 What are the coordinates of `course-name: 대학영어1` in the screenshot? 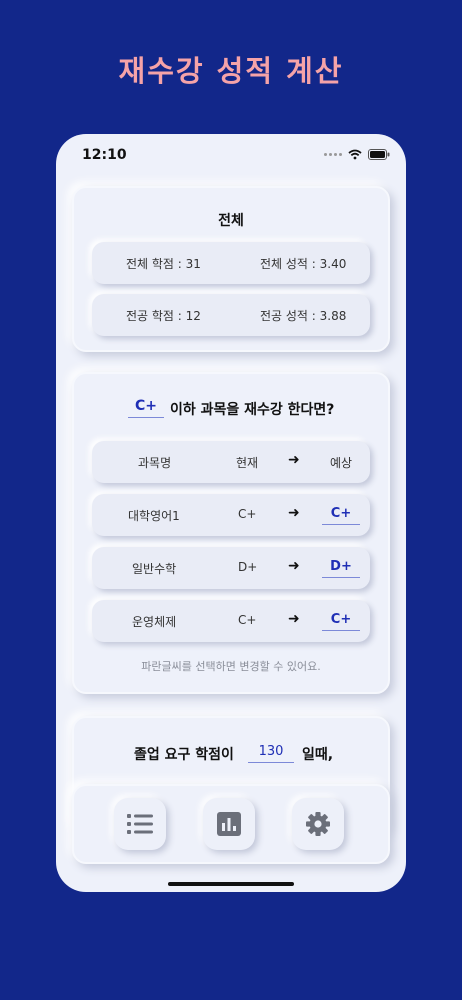 It's located at (154, 516).